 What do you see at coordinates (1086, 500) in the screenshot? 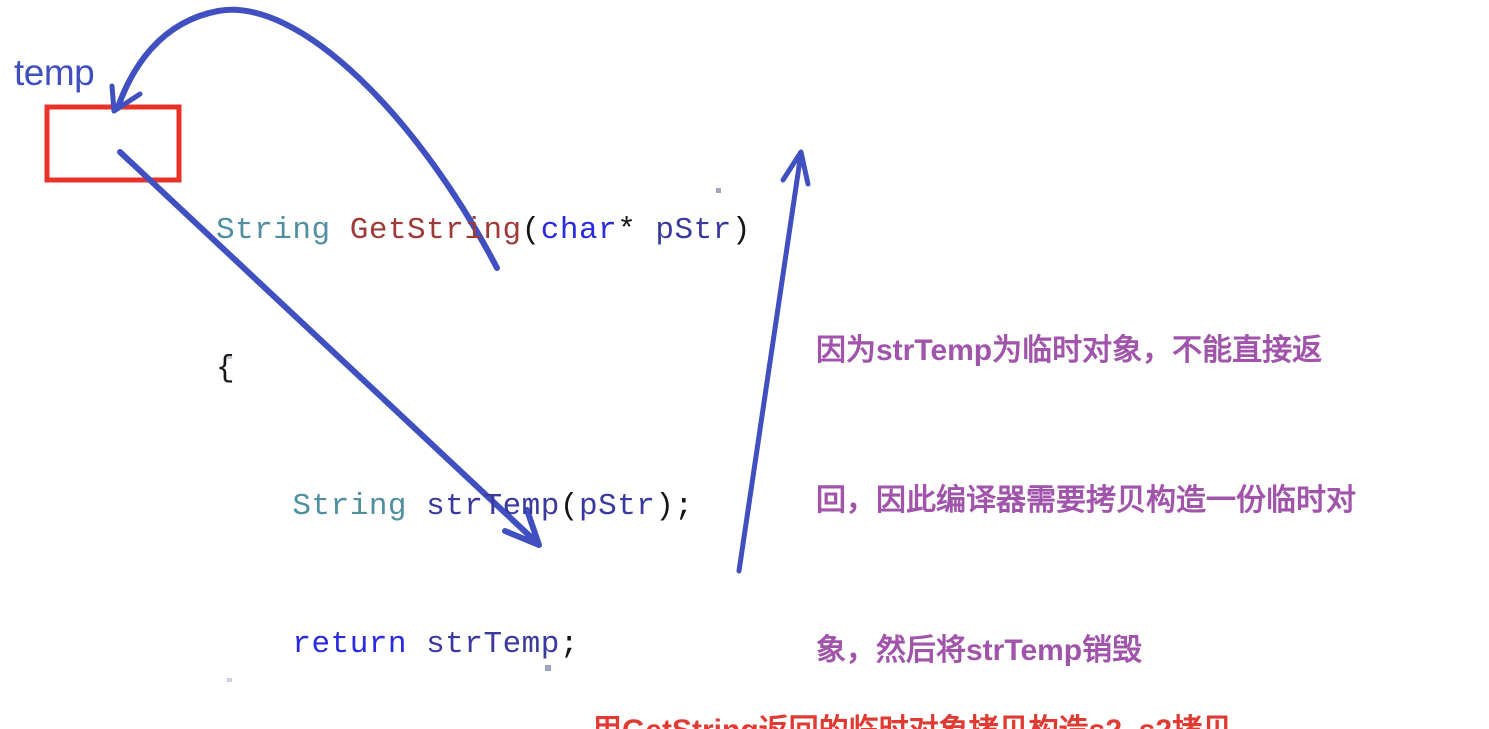
I see `annotation-purple-line: 回，因此编译器需要拷贝构造一份临时对` at bounding box center [1086, 500].